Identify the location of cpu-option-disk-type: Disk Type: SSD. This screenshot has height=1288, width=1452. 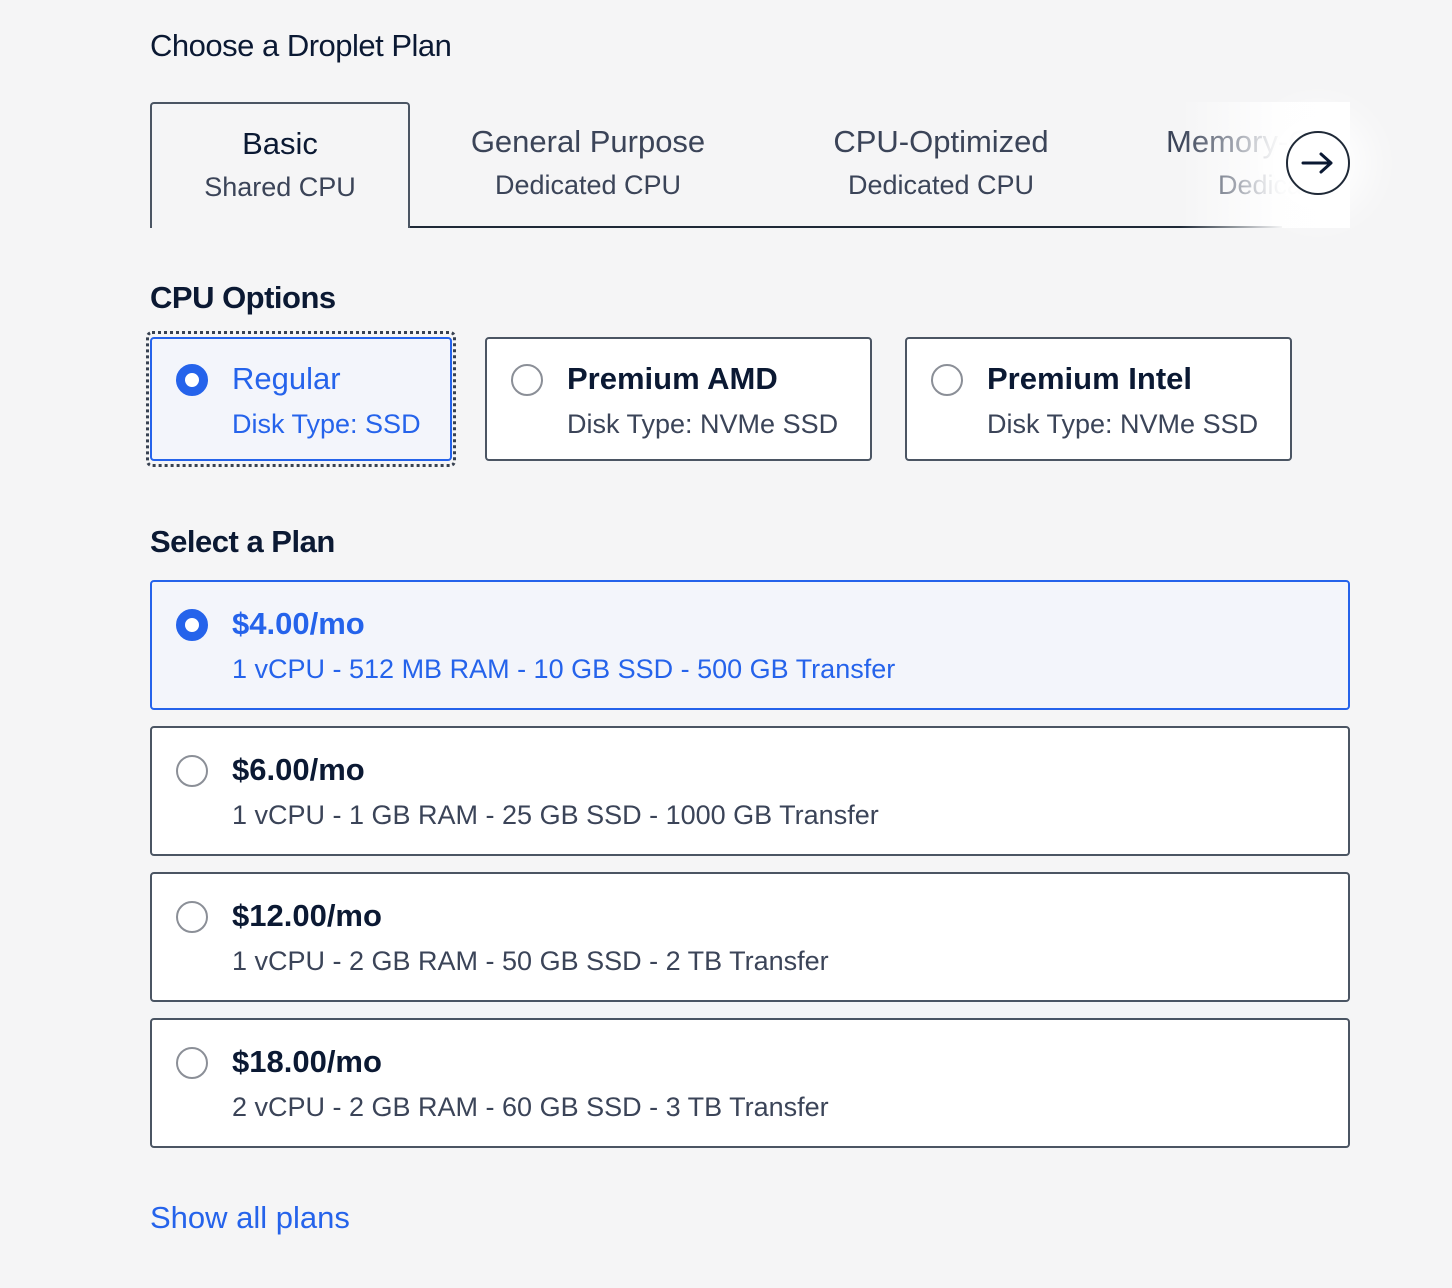
(326, 424).